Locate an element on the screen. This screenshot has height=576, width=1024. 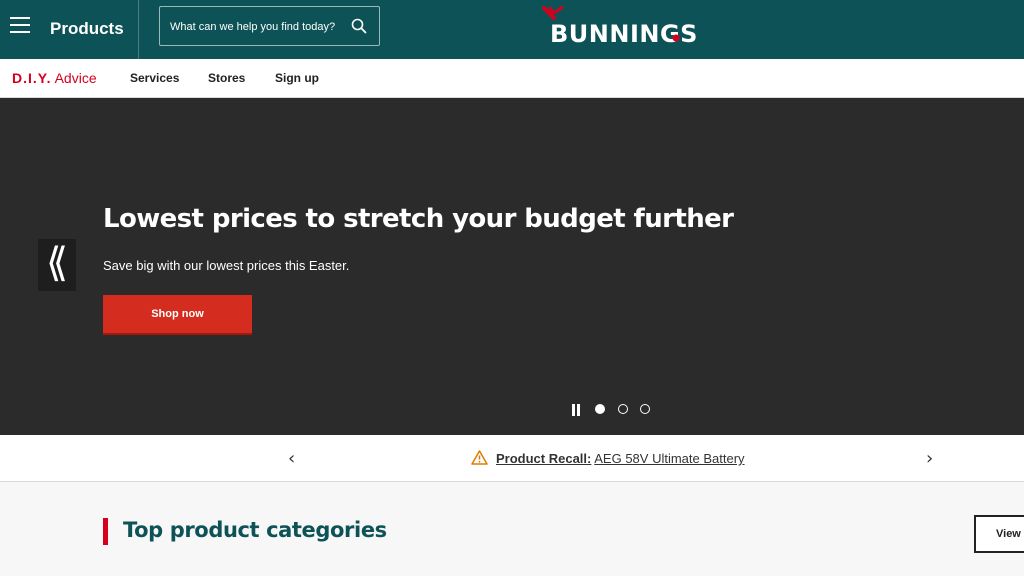
bunnings-logo: BUNNINGS is located at coordinates (619, 28).